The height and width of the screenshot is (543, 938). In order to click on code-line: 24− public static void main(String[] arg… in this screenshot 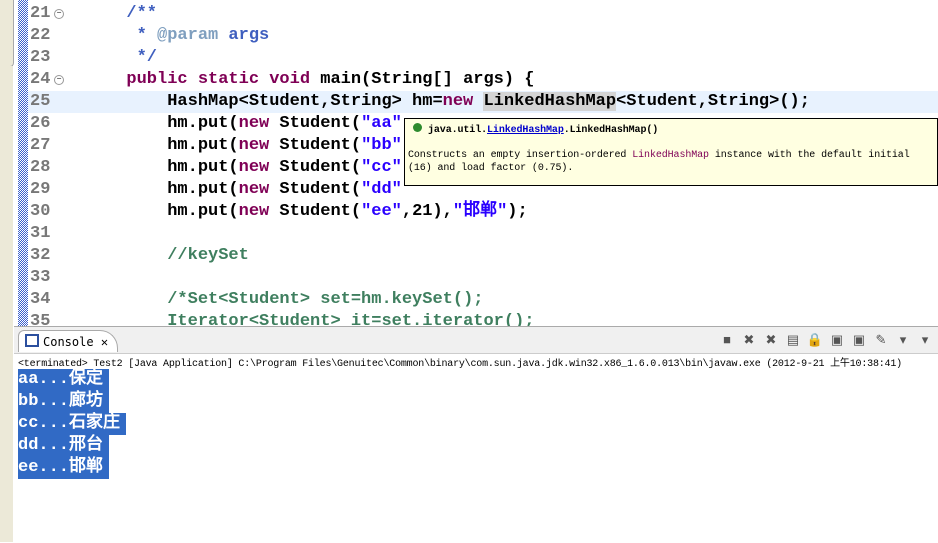, I will do `click(483, 80)`.